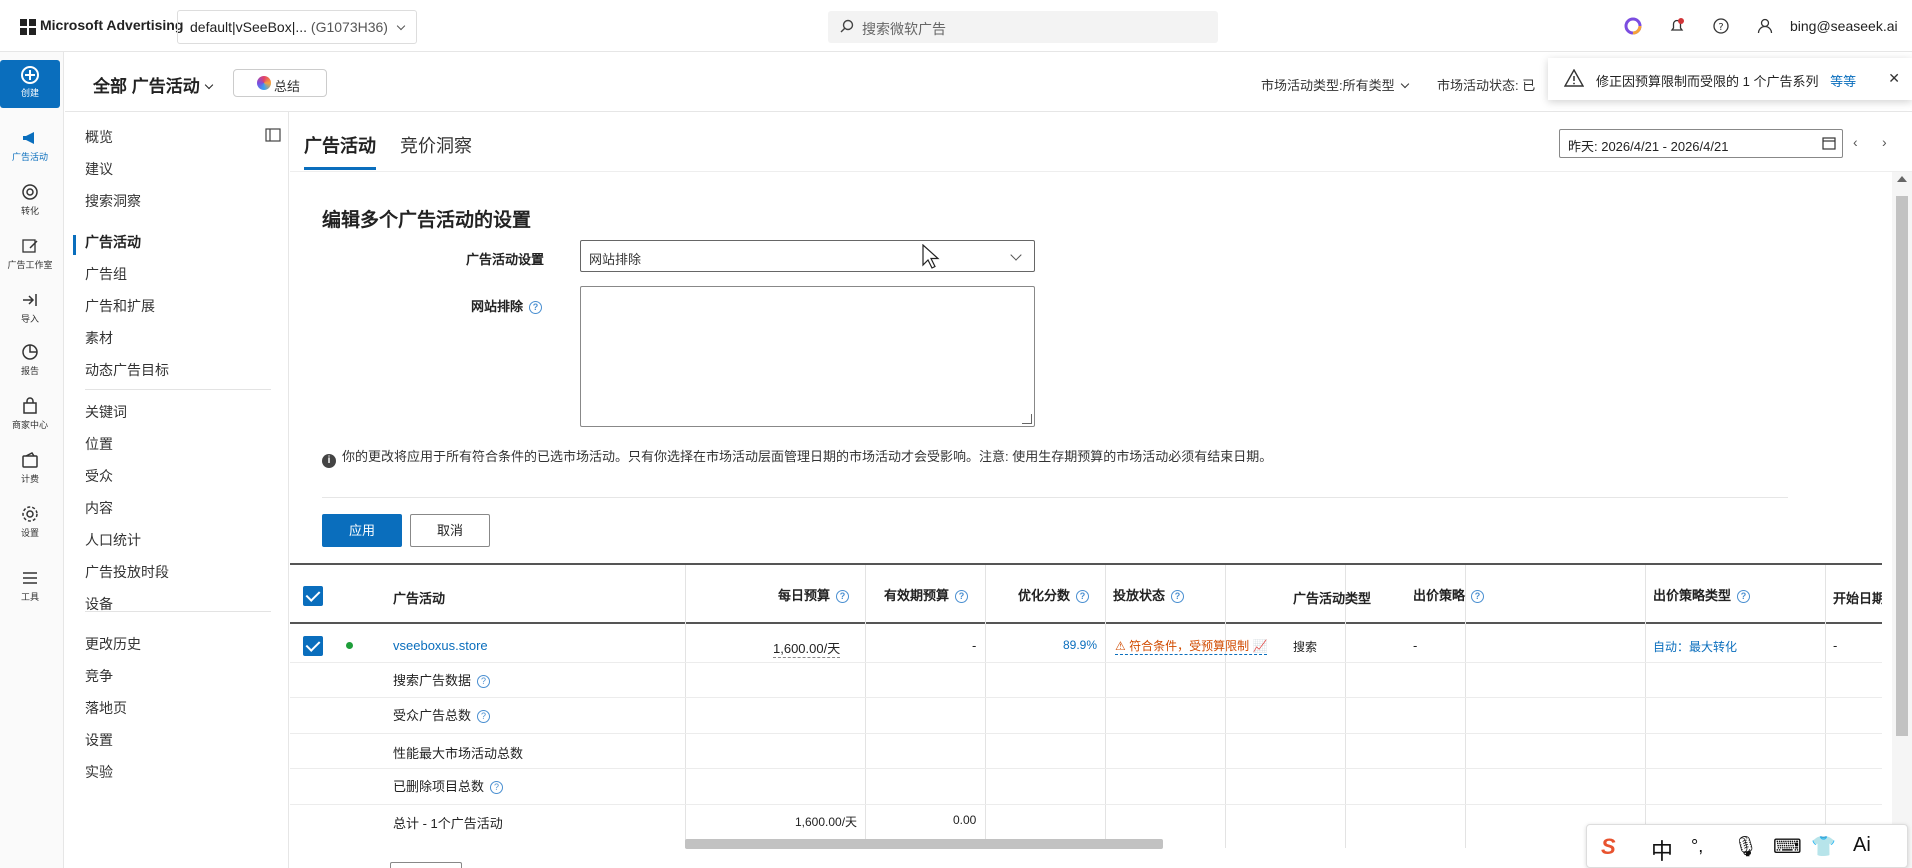 The image size is (1912, 868). What do you see at coordinates (1745, 846) in the screenshot?
I see `microphone-icon: 🎙` at bounding box center [1745, 846].